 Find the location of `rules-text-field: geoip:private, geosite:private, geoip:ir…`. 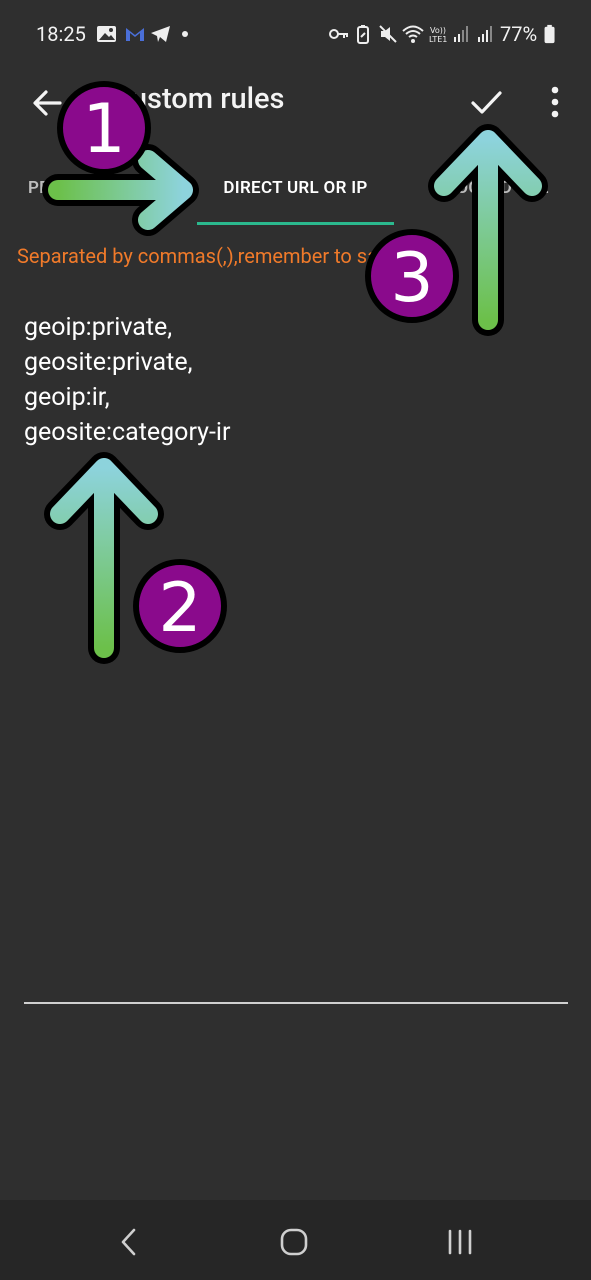

rules-text-field: geoip:private, geosite:private, geoip:ir… is located at coordinates (294, 380).